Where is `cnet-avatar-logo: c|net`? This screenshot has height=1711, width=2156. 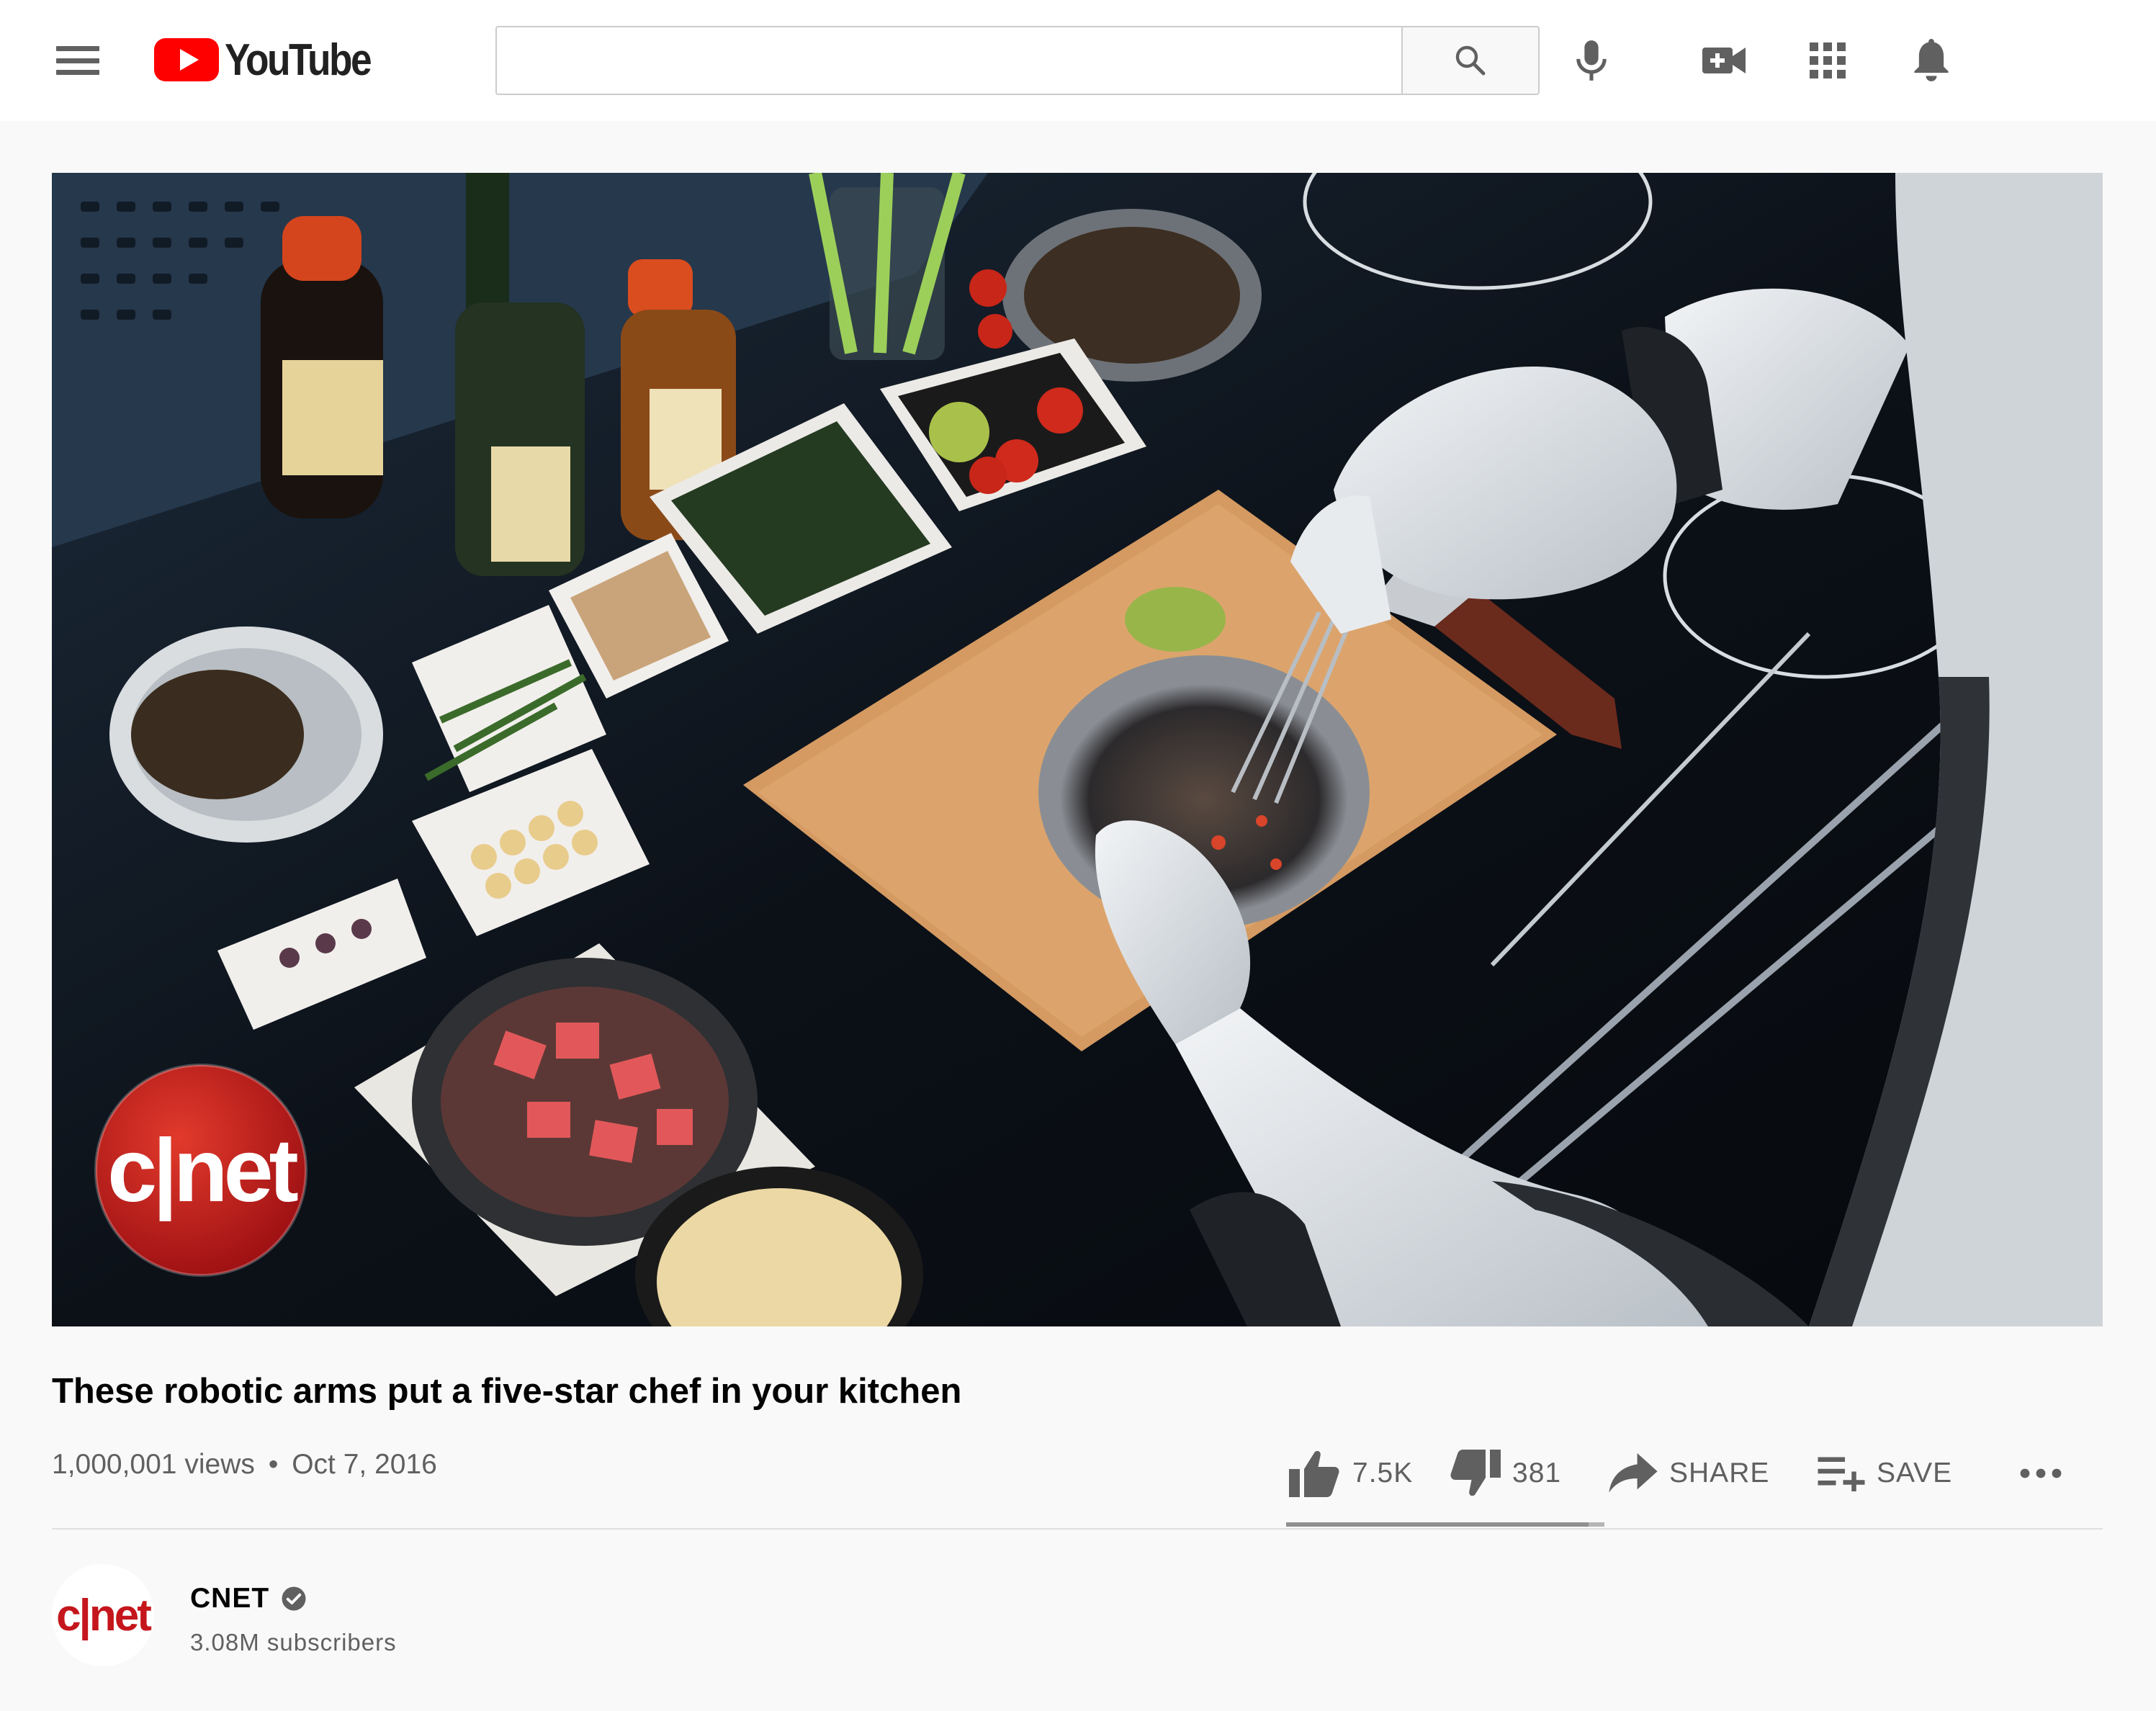 cnet-avatar-logo: c|net is located at coordinates (103, 1615).